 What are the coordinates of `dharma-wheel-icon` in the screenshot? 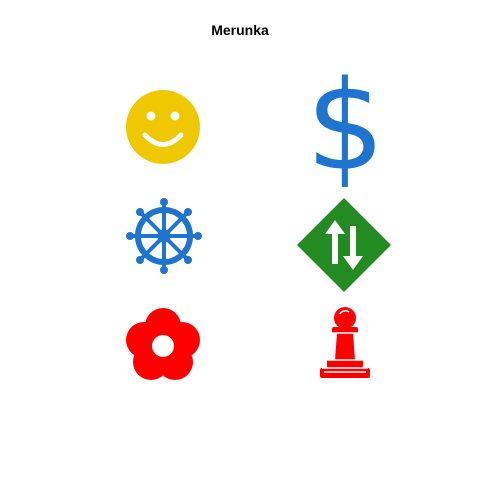 It's located at (164, 236).